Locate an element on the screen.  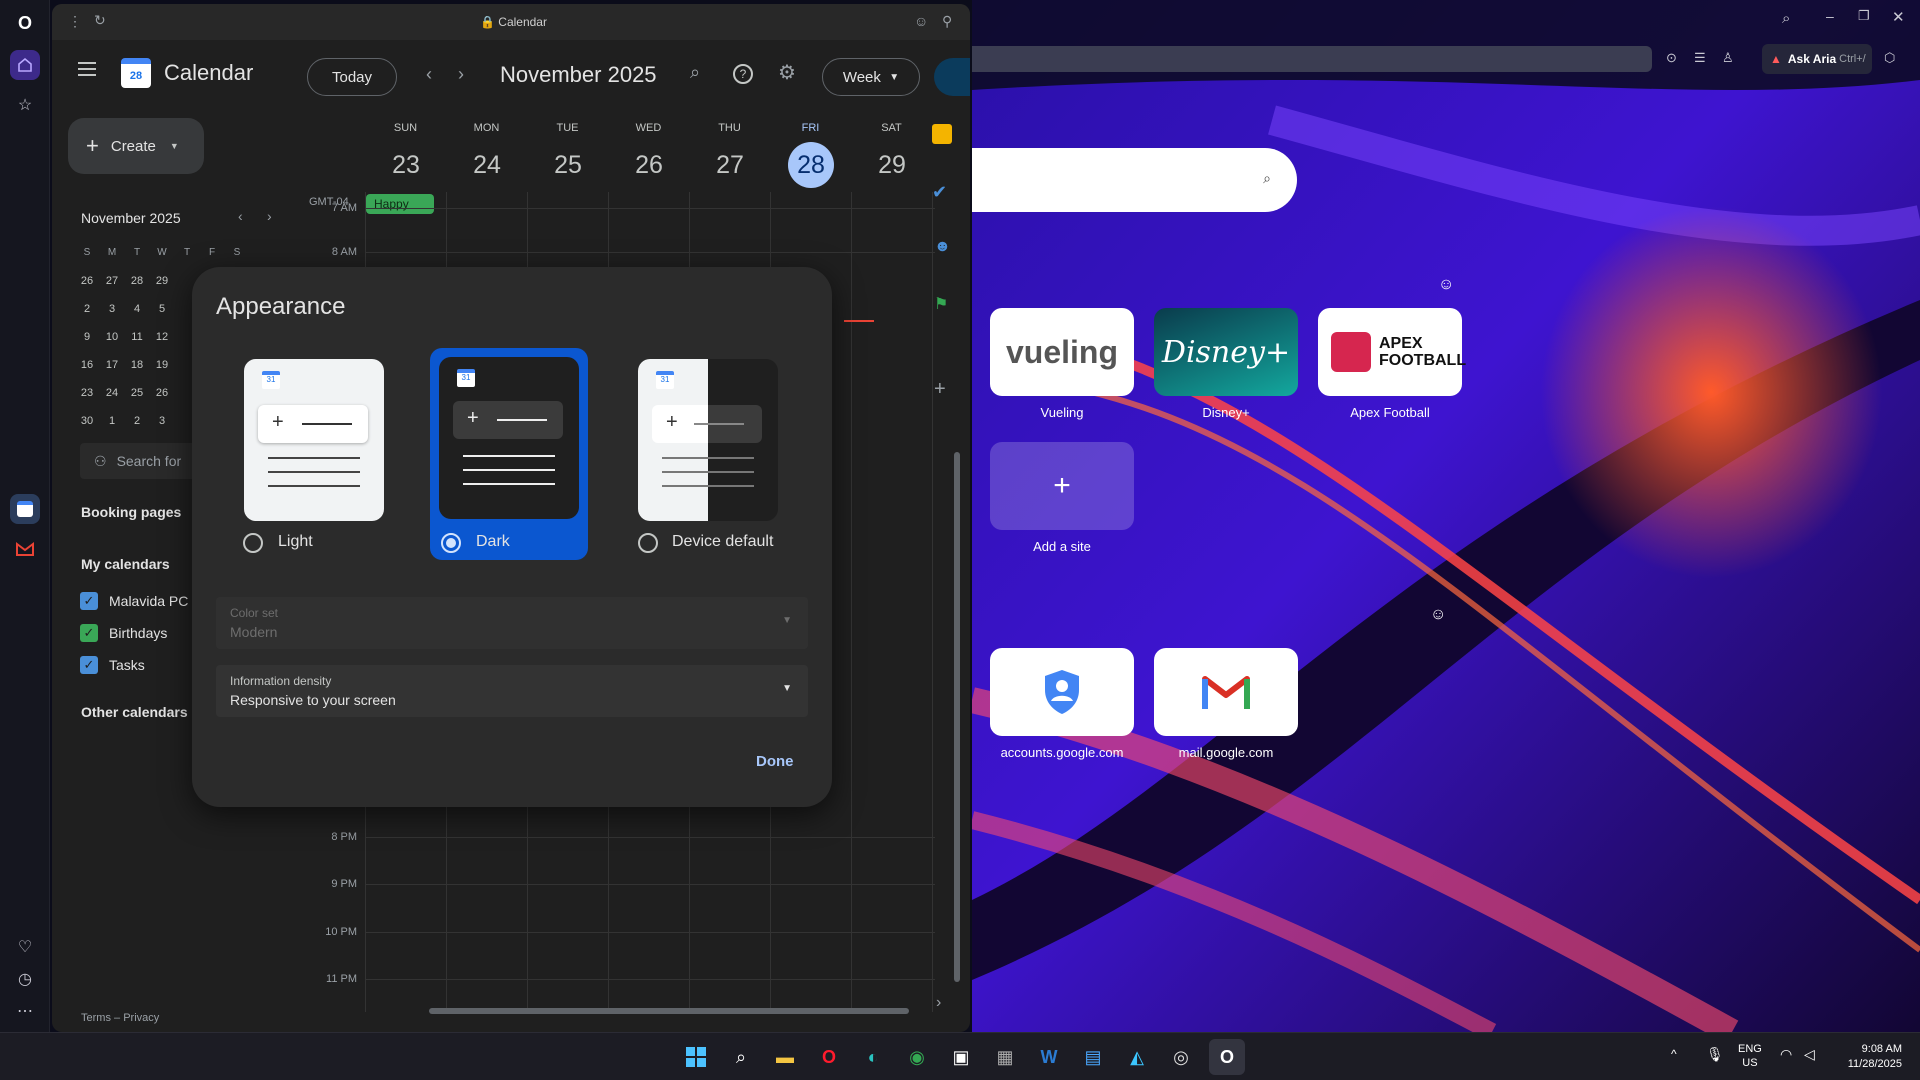
customize-emoji-icon: ☺ is located at coordinates (1446, 285).